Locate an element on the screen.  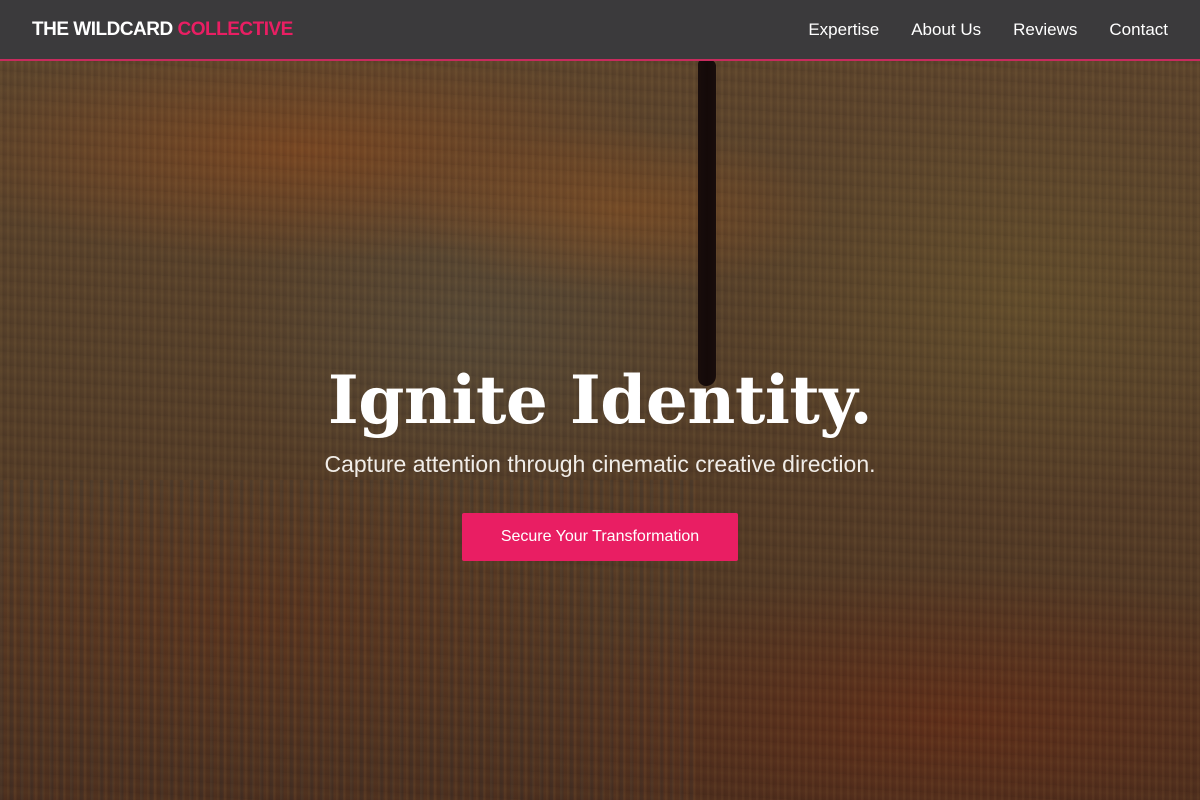
brand-logo: THE WILDCARD COLLECTIVE is located at coordinates (162, 30).